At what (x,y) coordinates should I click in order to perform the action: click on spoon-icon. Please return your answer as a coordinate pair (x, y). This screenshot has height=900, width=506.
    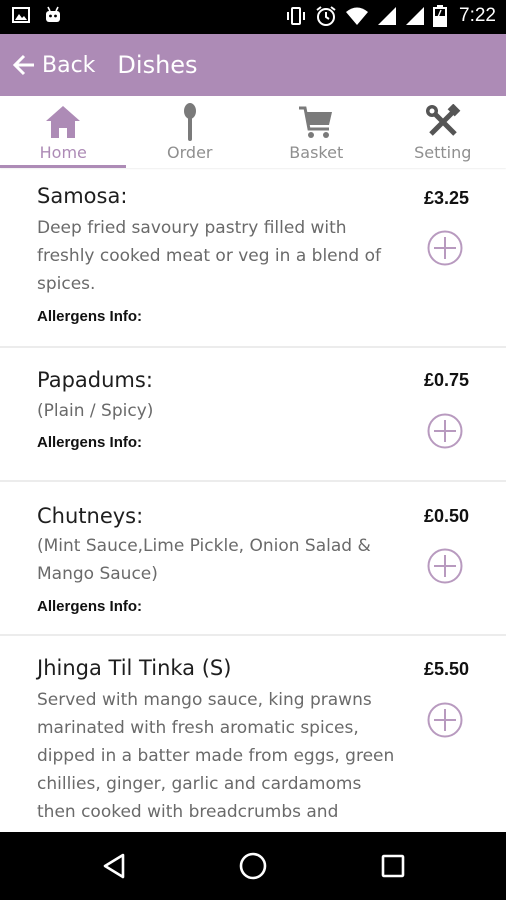
    Looking at the image, I should click on (189, 122).